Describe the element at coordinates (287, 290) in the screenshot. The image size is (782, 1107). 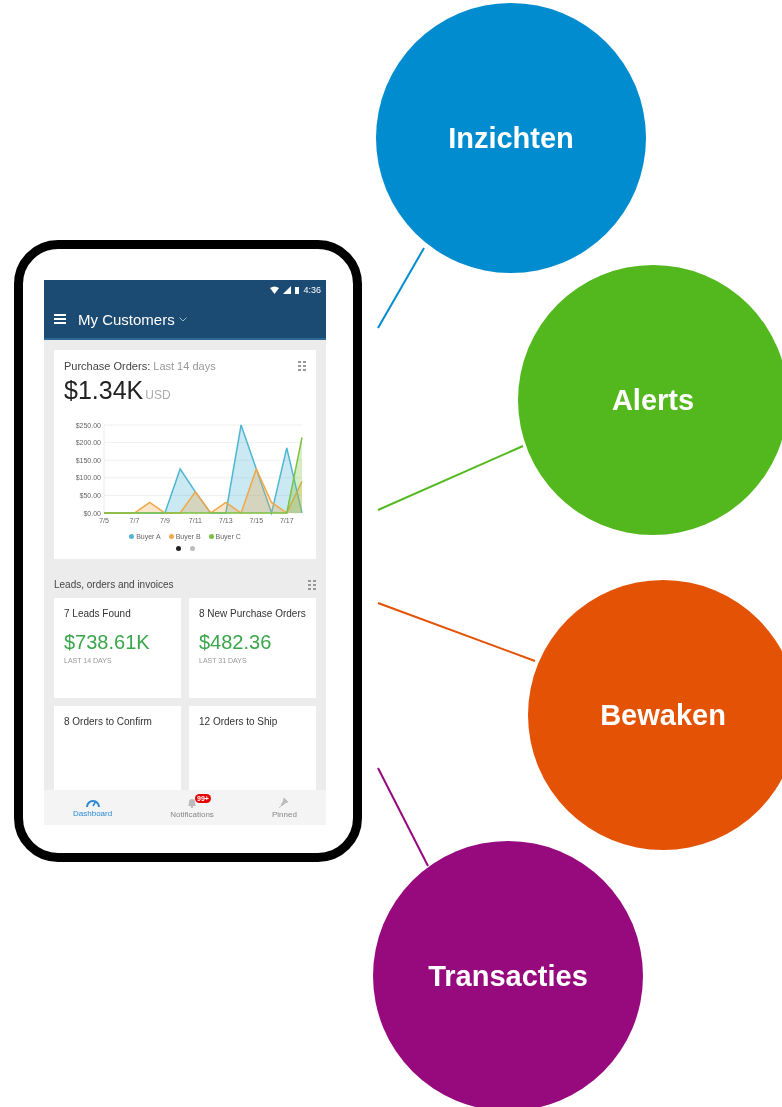
I see `signal-icon` at that location.